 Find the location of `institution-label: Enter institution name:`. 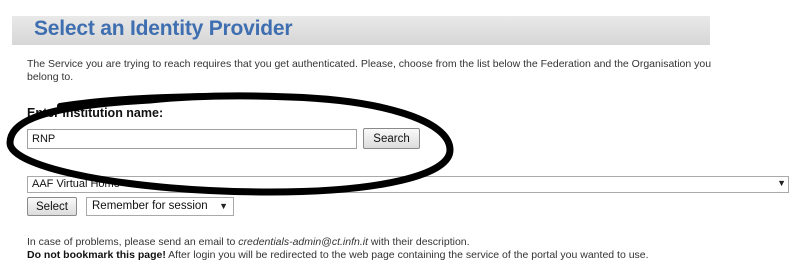

institution-label: Enter institution name: is located at coordinates (95, 113).